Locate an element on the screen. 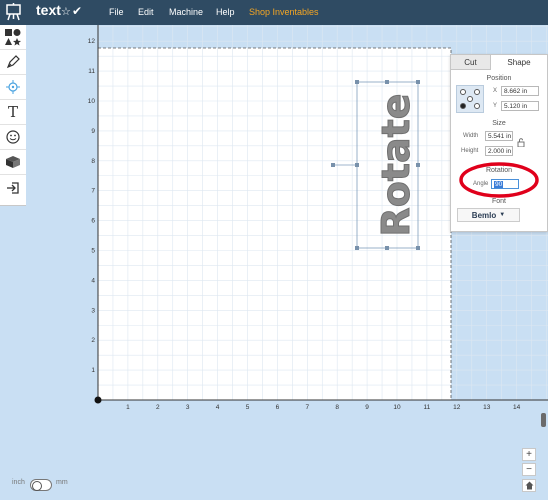 The image size is (548, 500). y-position-field: 5.120 in is located at coordinates (520, 106).